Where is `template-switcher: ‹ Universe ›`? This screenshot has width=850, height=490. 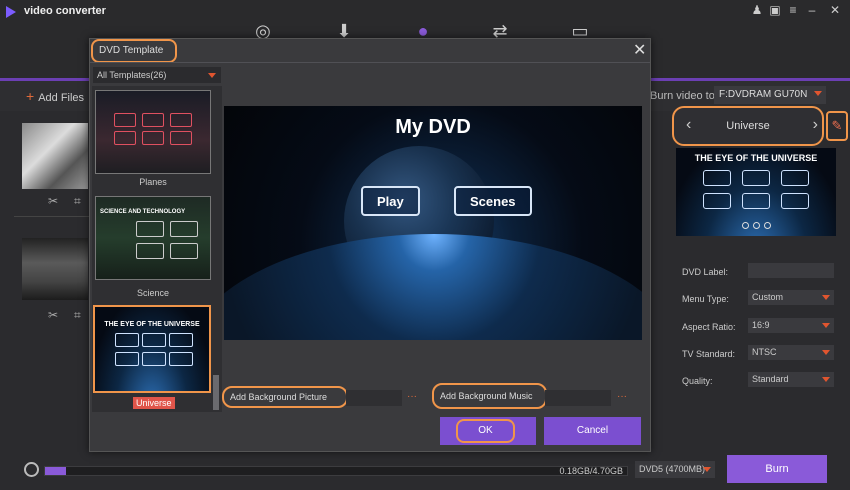 template-switcher: ‹ Universe › is located at coordinates (748, 126).